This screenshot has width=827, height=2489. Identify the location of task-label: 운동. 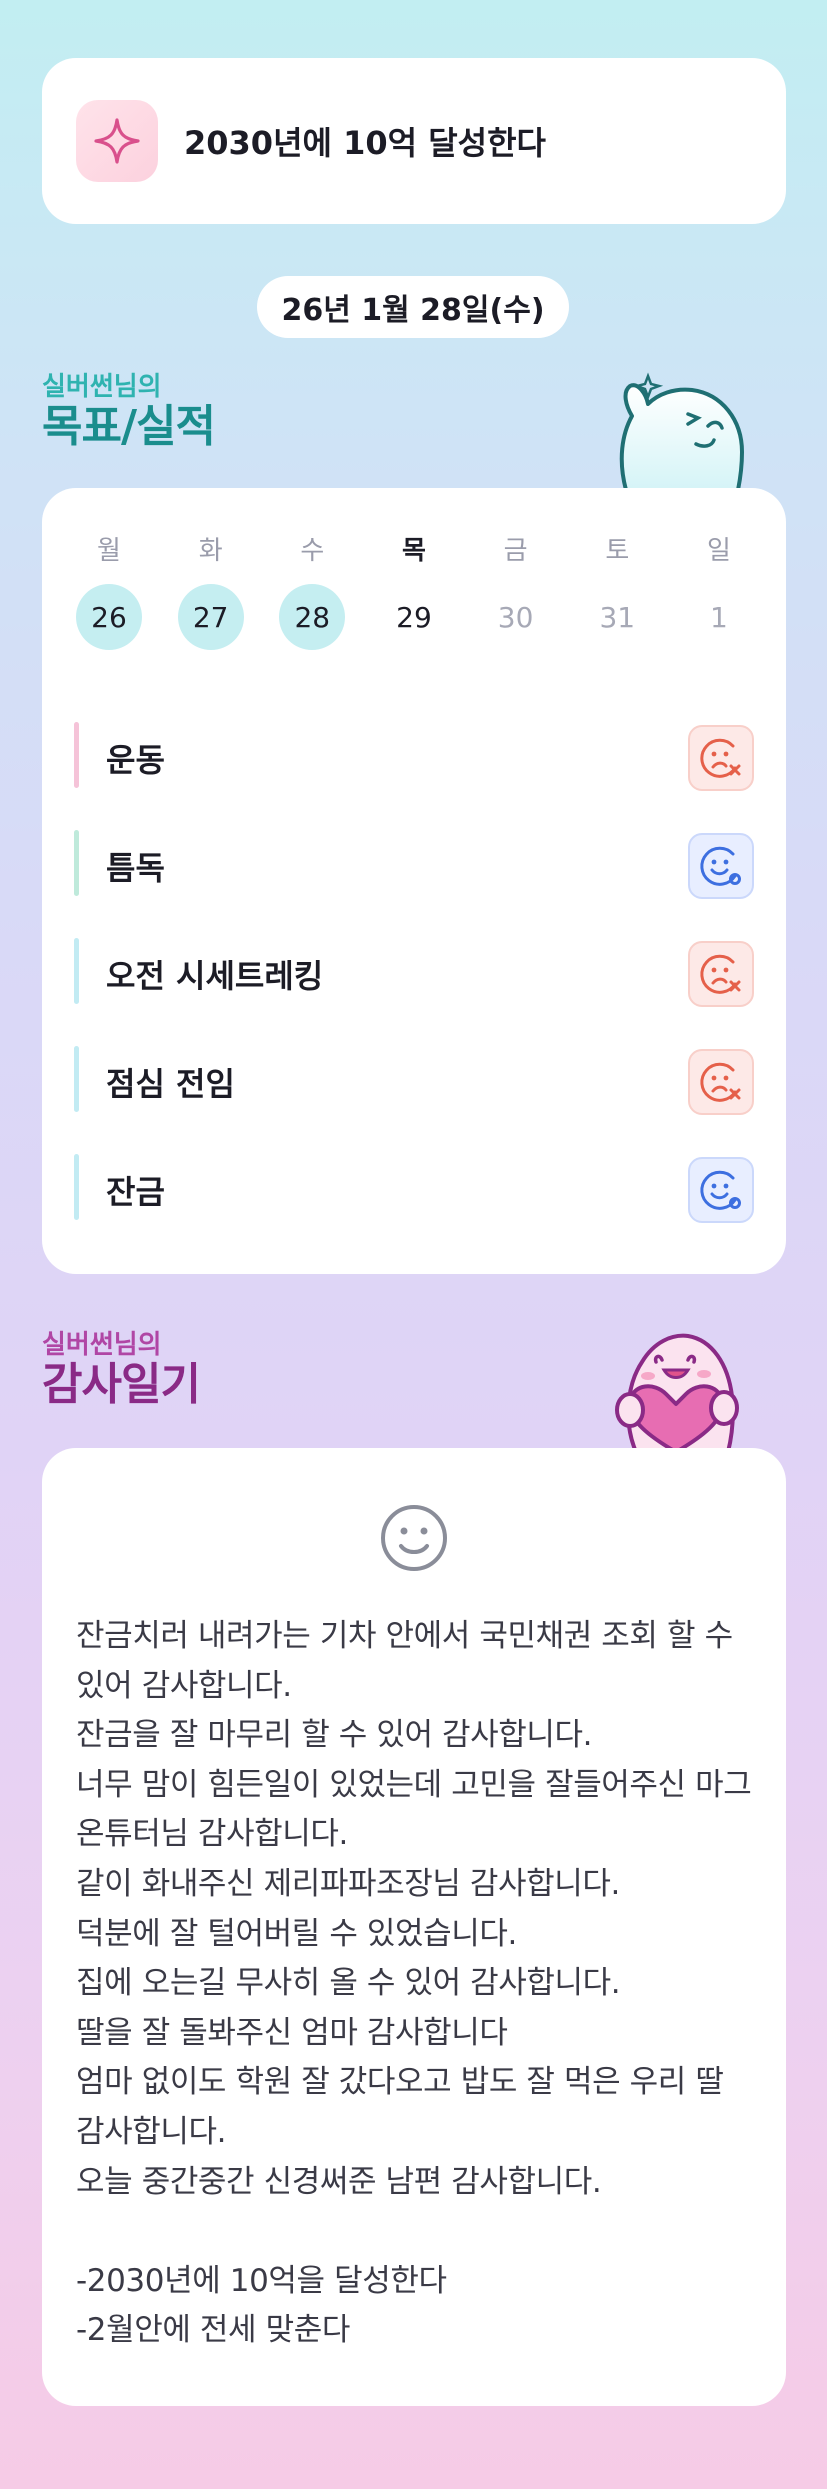
(135, 760).